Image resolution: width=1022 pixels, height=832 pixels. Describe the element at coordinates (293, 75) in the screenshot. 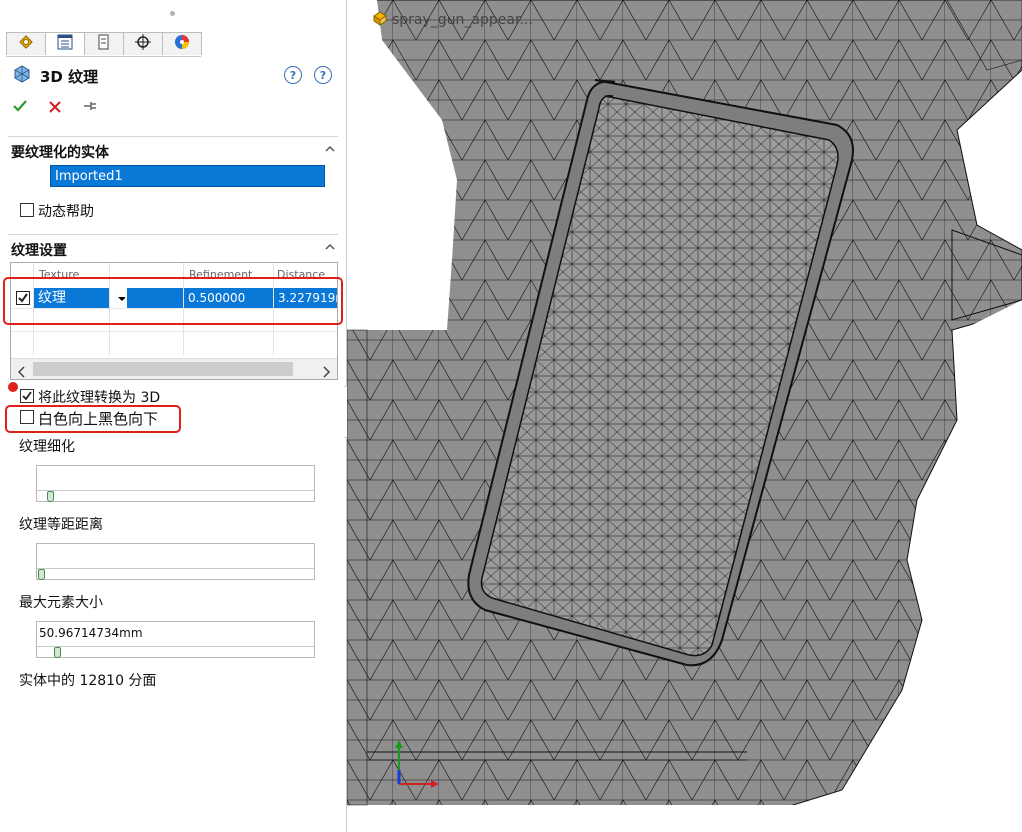

I see `whats-new-icon: ?` at that location.